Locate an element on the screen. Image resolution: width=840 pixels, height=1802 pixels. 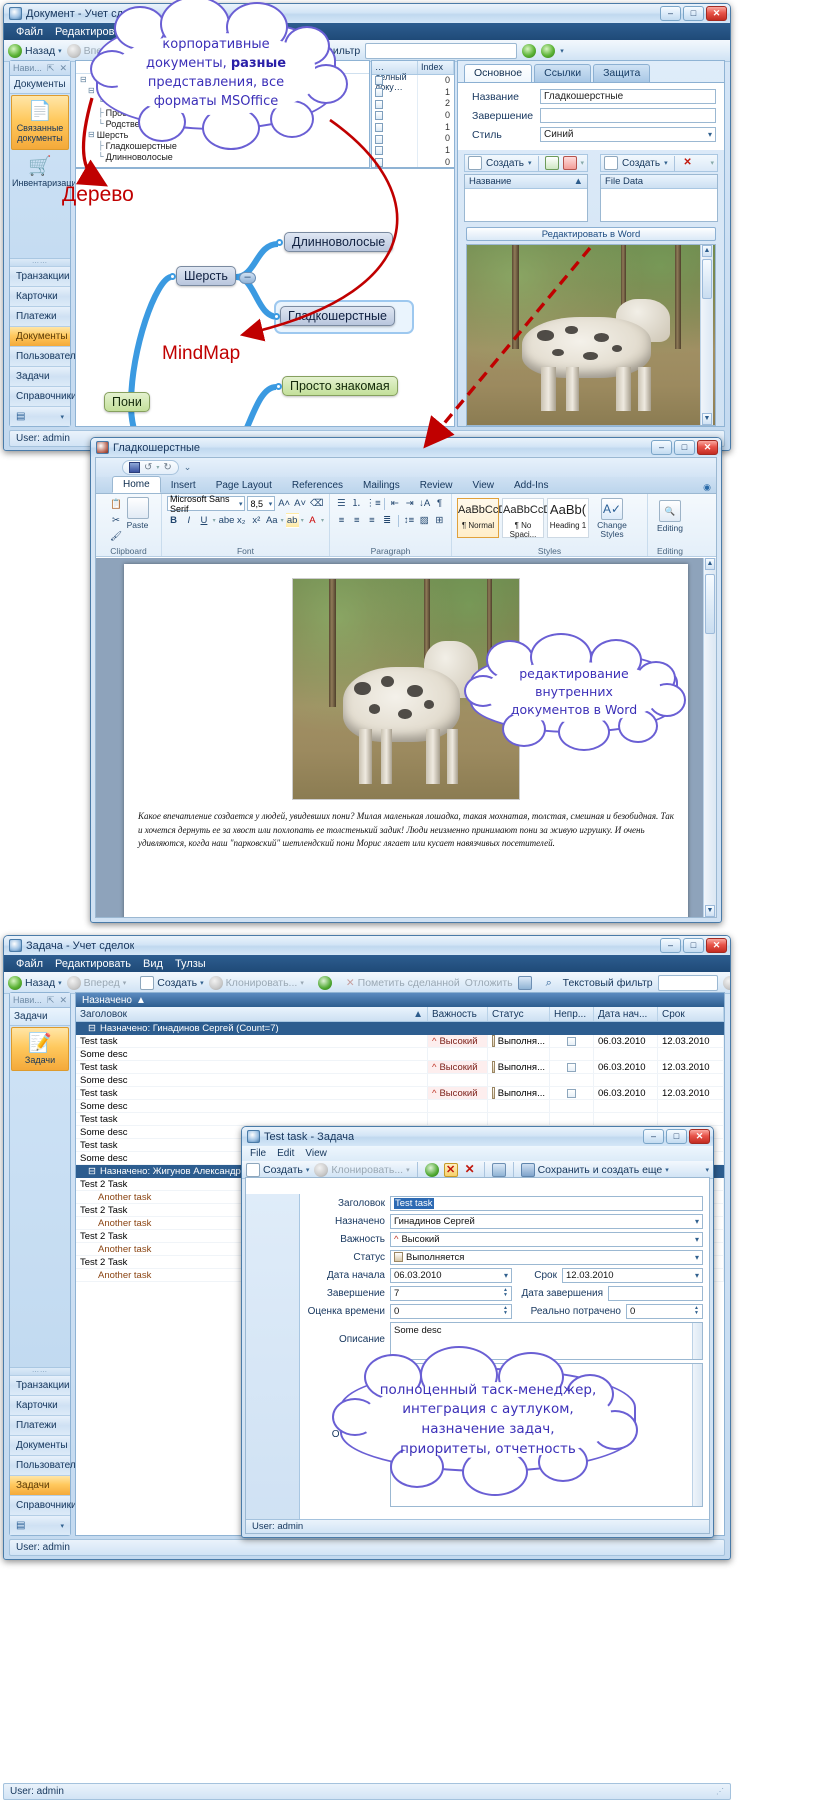
field-input-zagolovok: Test task is located at coordinates (546, 1203).